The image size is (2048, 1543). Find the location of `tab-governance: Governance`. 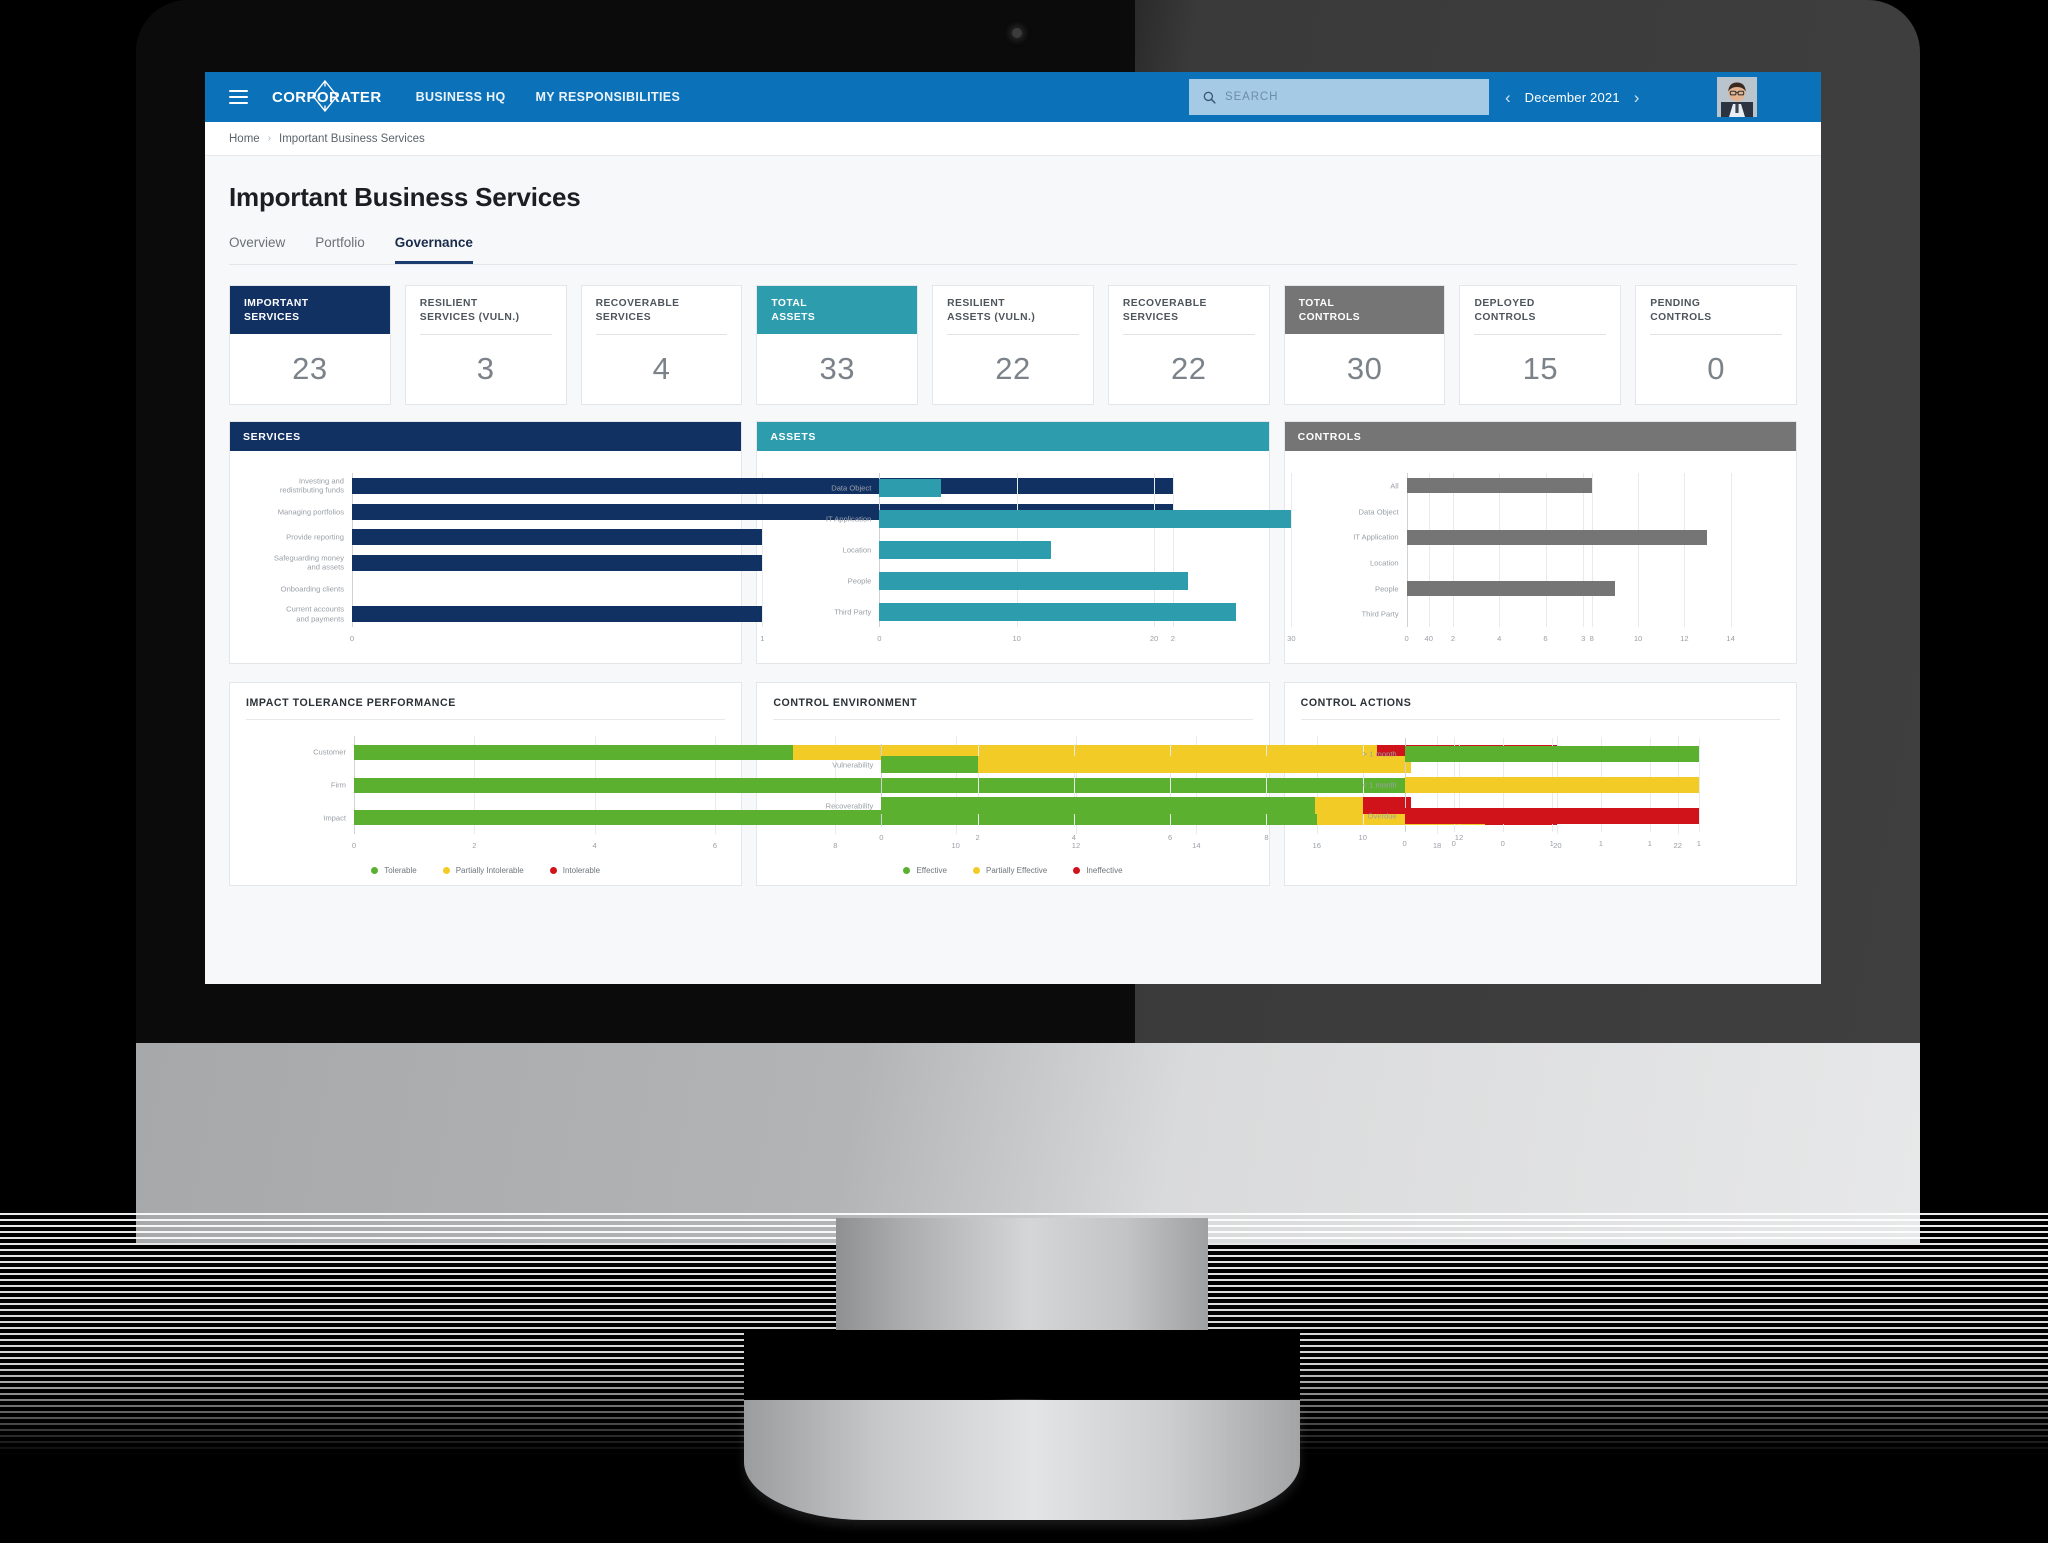

tab-governance: Governance is located at coordinates (433, 249).